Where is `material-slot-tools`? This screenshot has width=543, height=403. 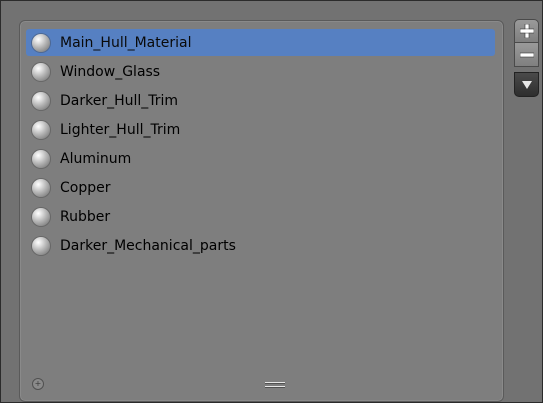
material-slot-tools is located at coordinates (527, 58).